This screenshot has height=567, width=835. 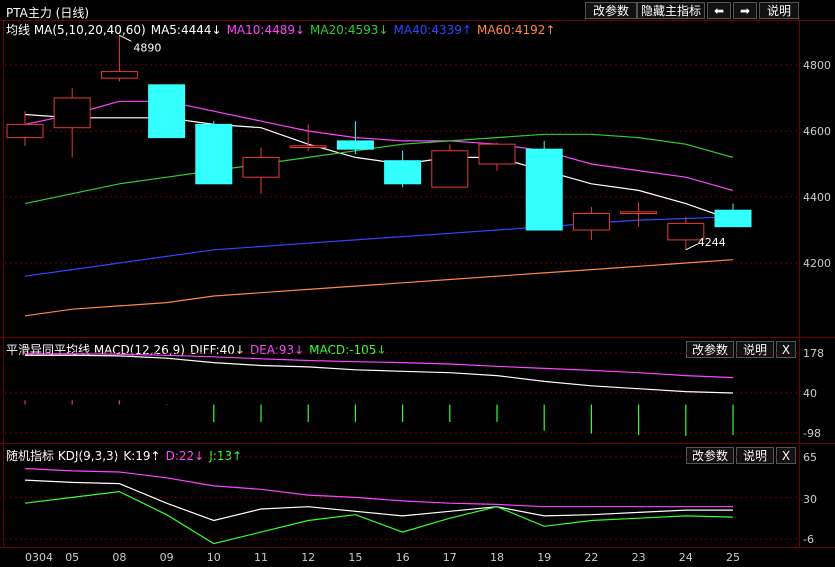 I want to click on kdj-d-line, so click(x=378, y=487).